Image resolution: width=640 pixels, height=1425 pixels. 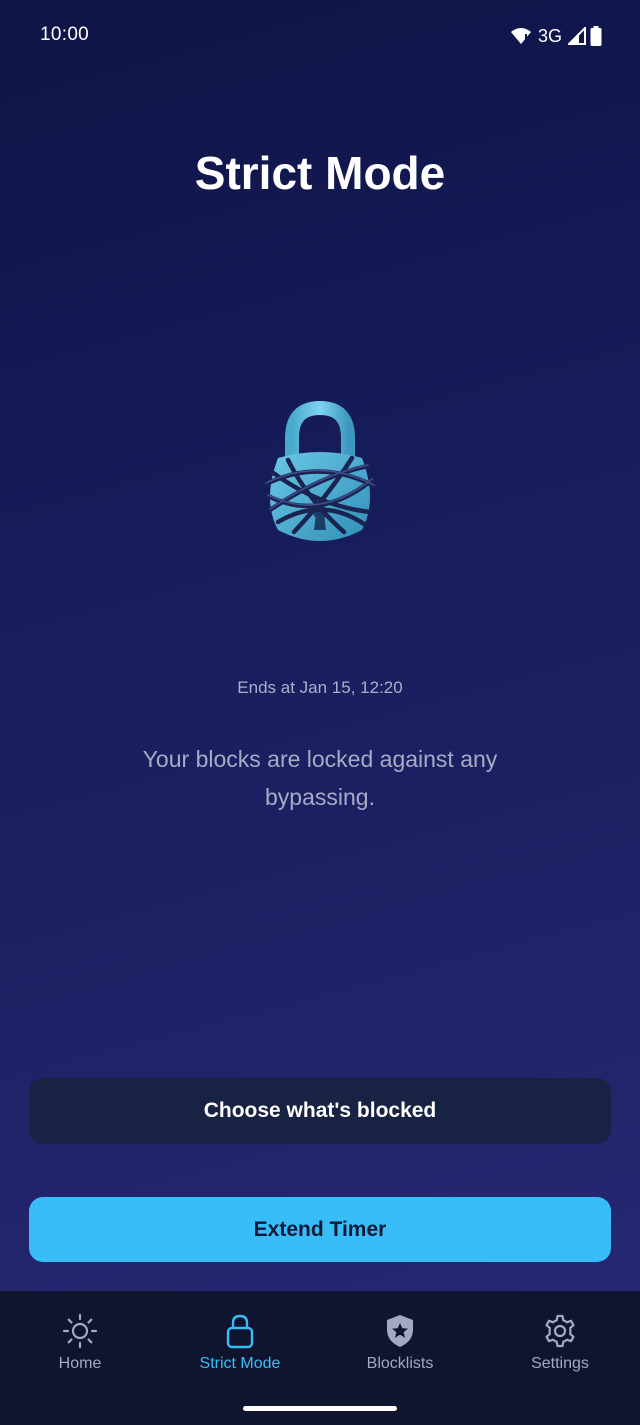 I want to click on lock-icon, so click(x=240, y=1331).